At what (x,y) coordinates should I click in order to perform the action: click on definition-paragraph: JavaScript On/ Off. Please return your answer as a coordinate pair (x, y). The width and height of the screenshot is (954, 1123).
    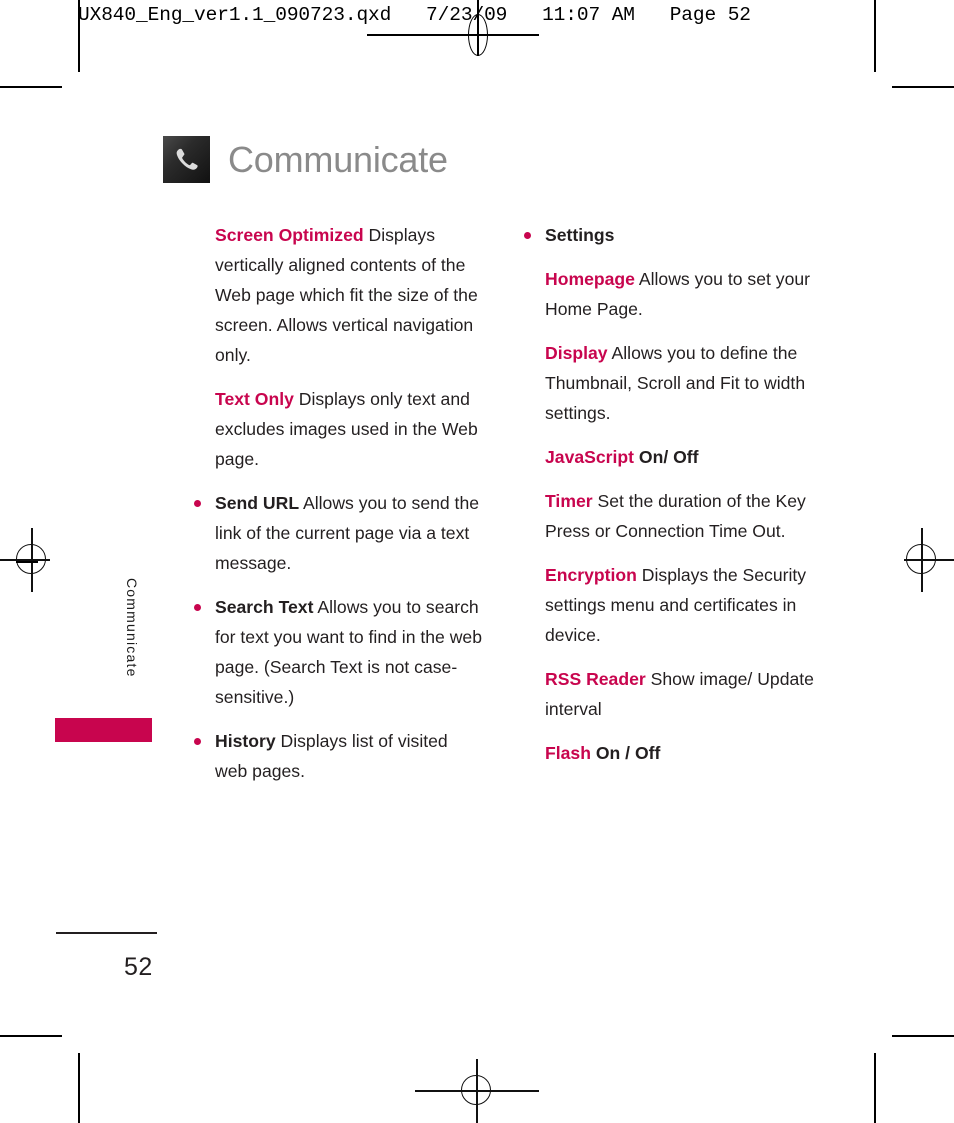
    Looking at the image, I should click on (667, 457).